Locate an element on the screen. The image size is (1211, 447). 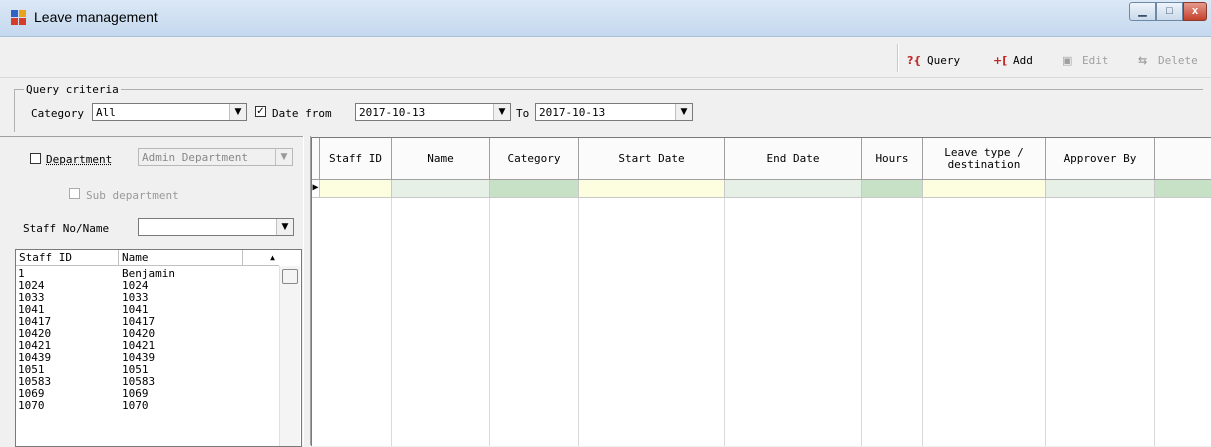
department-select: Admin Department ▼ is located at coordinates (215, 157).